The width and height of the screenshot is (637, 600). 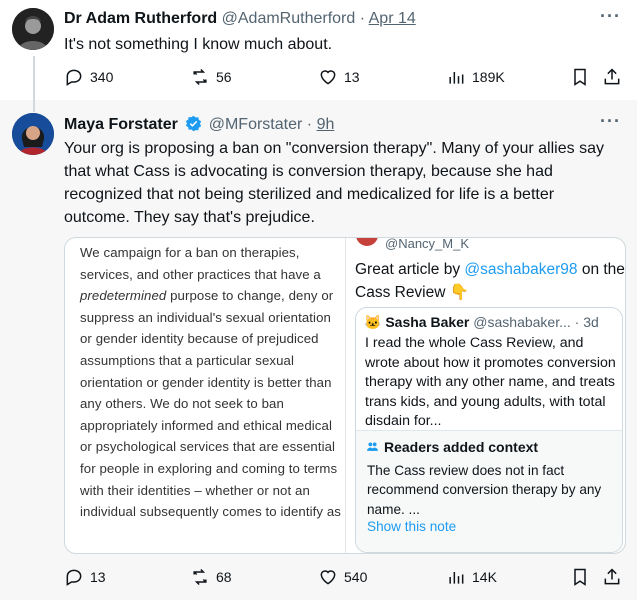 What do you see at coordinates (102, 77) in the screenshot?
I see `reply-count: 340` at bounding box center [102, 77].